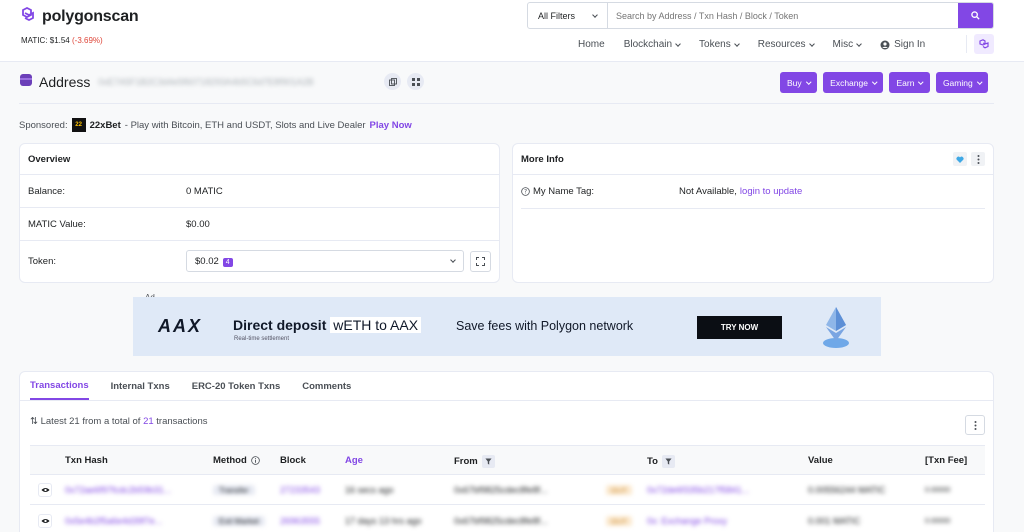  I want to click on txn-fee: 0.00000, so click(938, 521).